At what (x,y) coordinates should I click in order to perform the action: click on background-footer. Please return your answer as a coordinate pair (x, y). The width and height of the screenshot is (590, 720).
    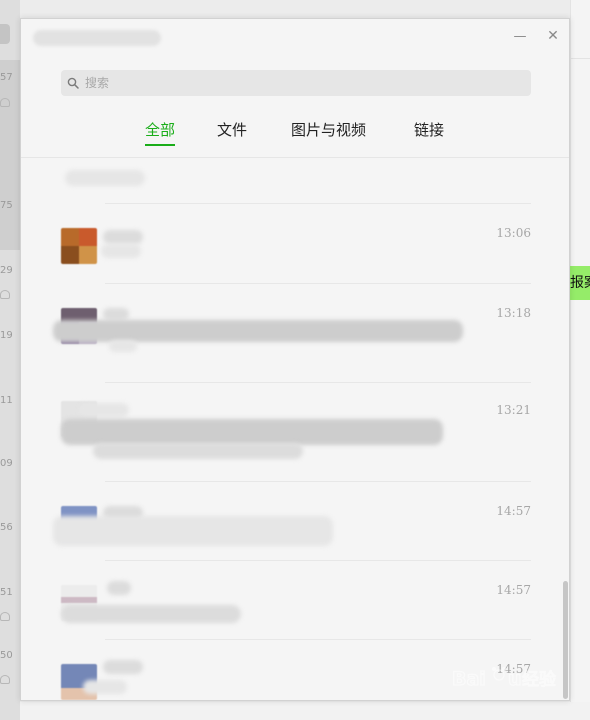
    Looking at the image, I should click on (305, 711).